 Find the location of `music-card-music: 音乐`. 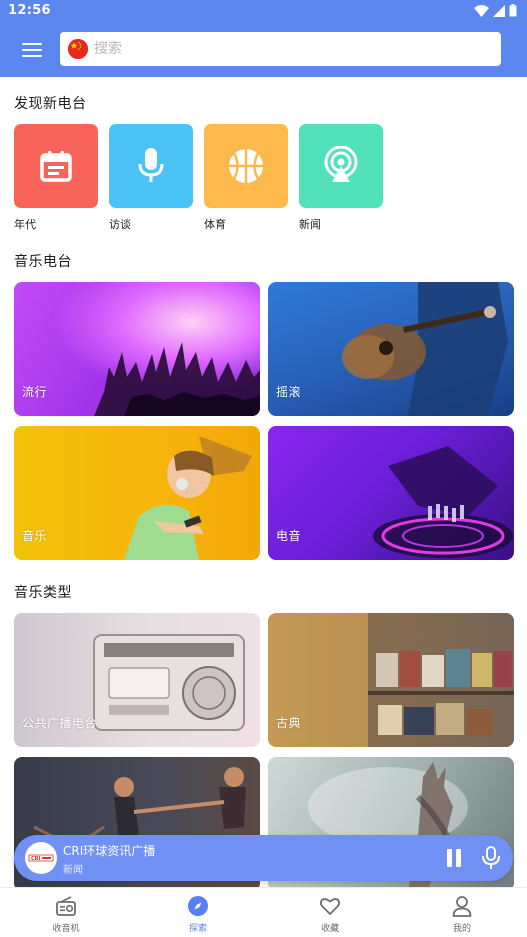

music-card-music: 音乐 is located at coordinates (137, 493).